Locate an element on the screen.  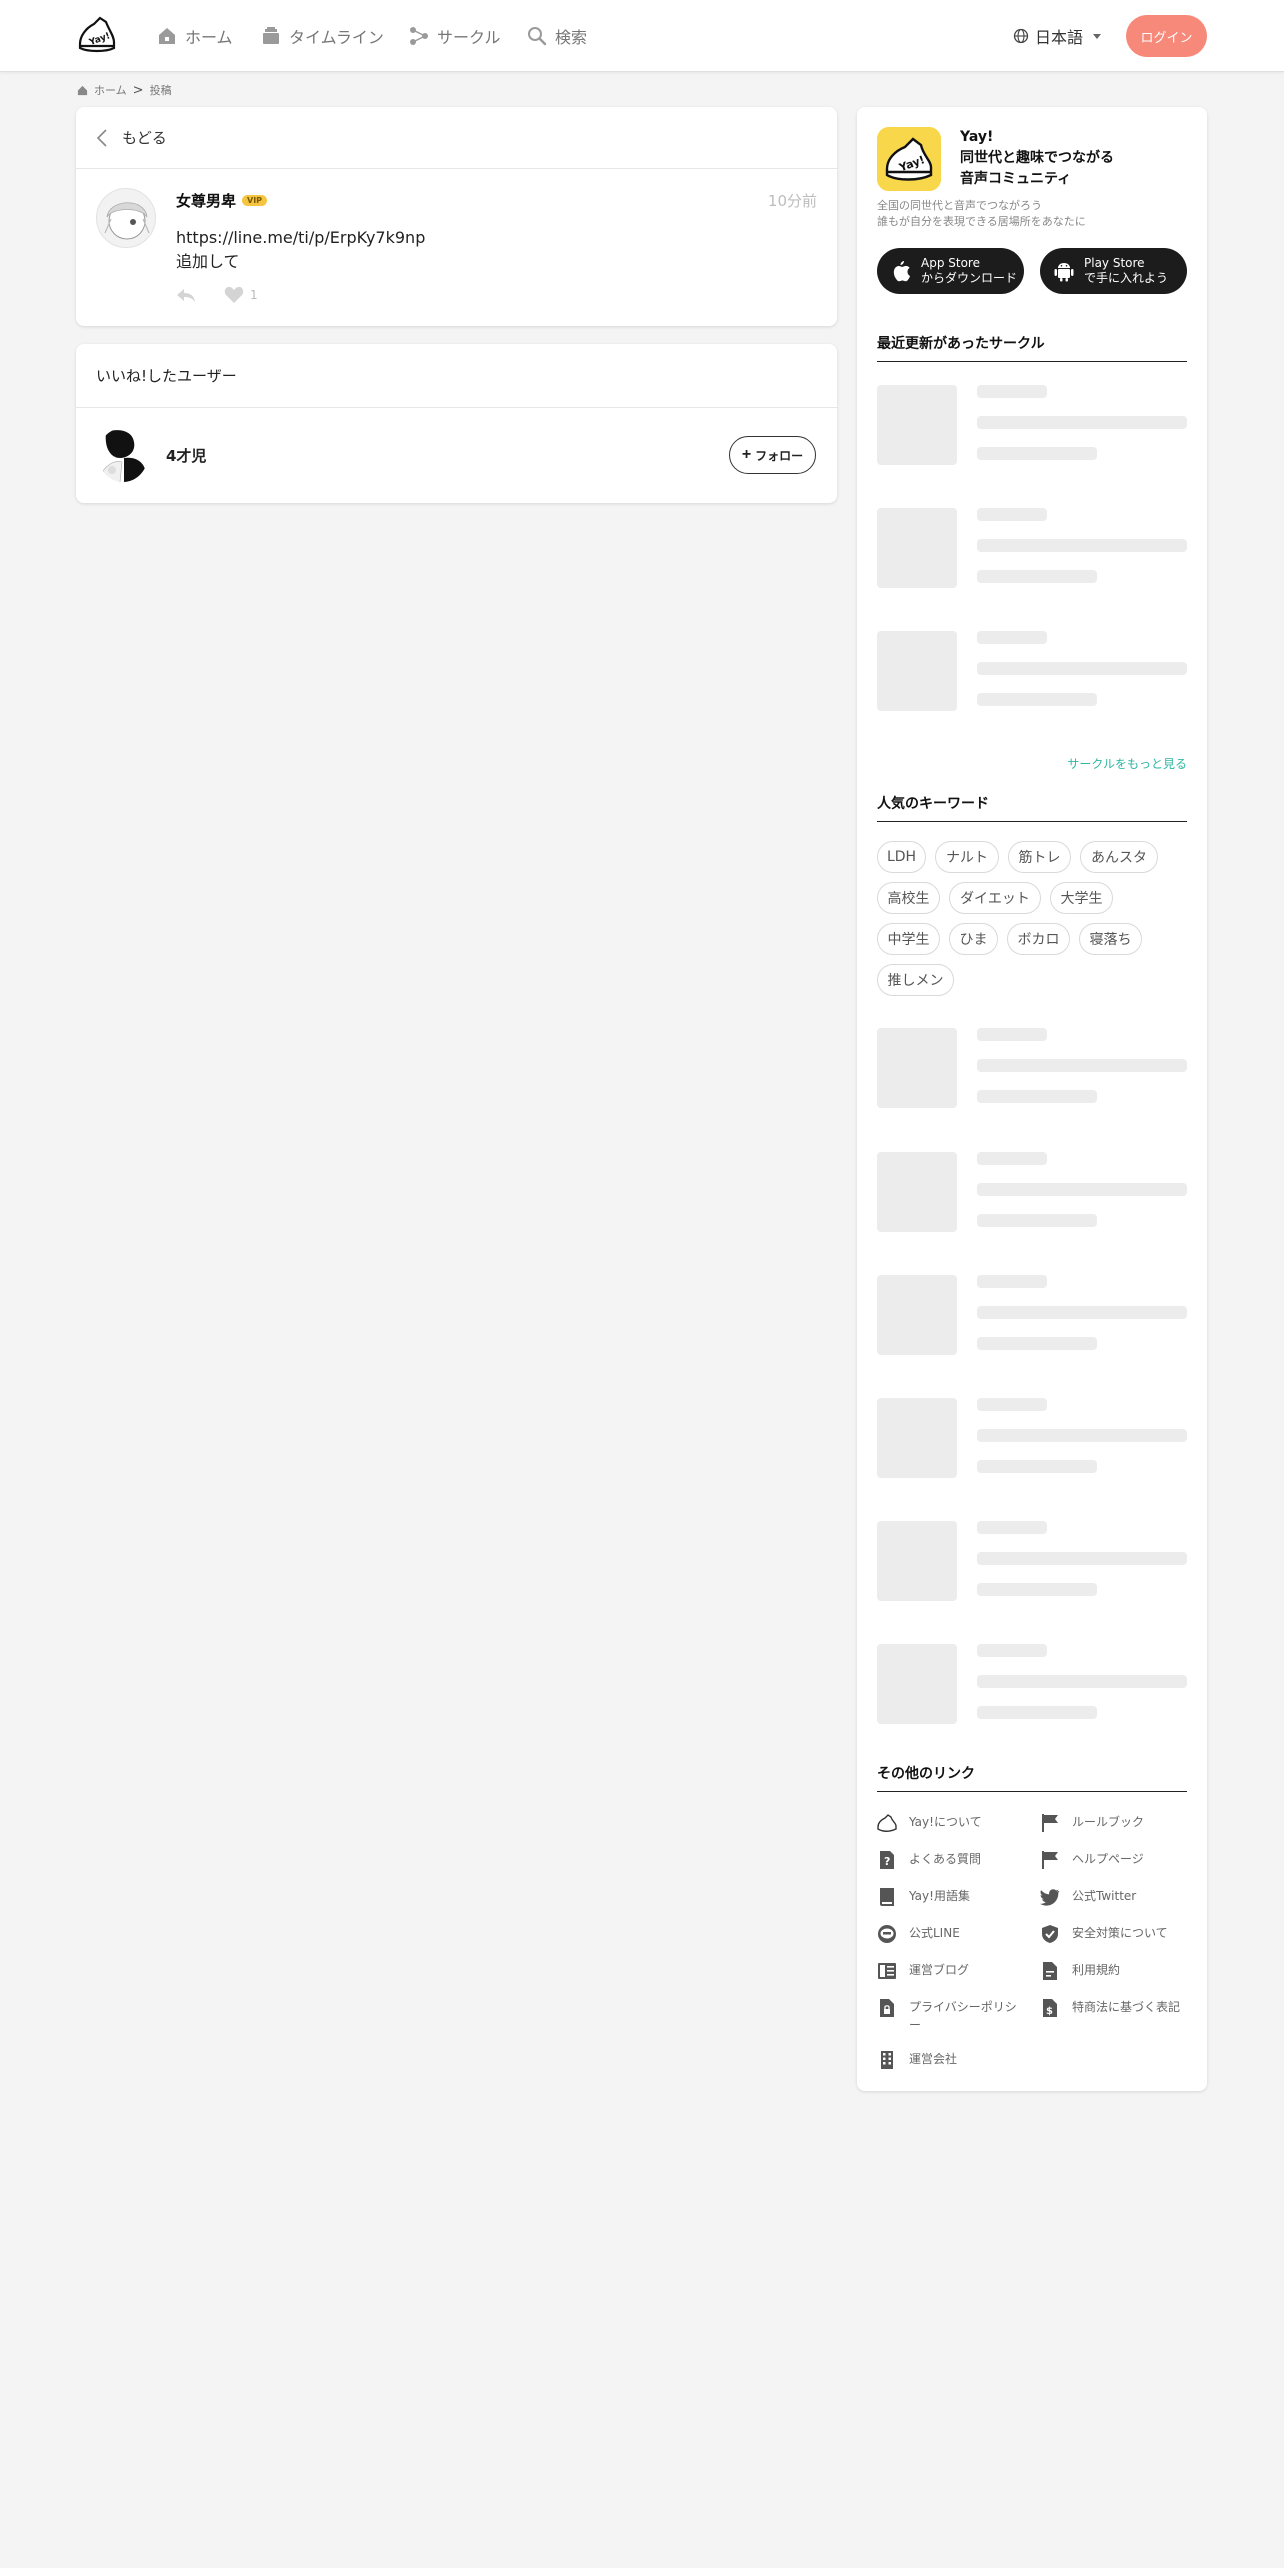
post-timestamp: 10分前 is located at coordinates (792, 201).